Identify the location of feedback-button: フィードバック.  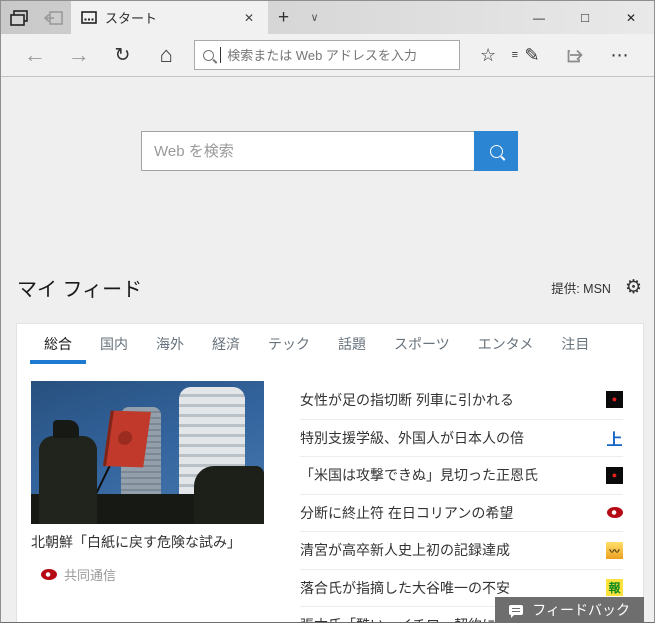
(569, 609).